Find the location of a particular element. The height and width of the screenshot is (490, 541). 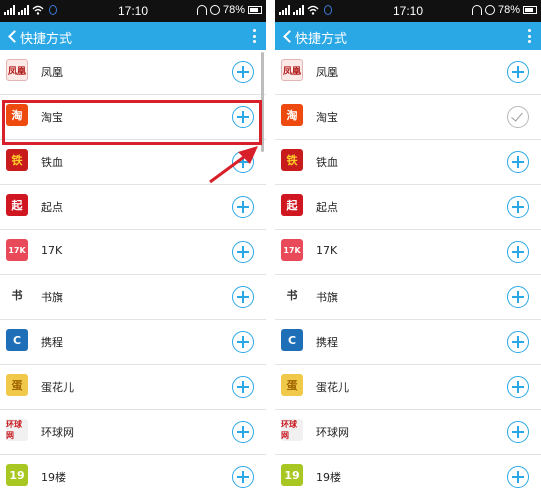

scrollbar is located at coordinates (262, 102).